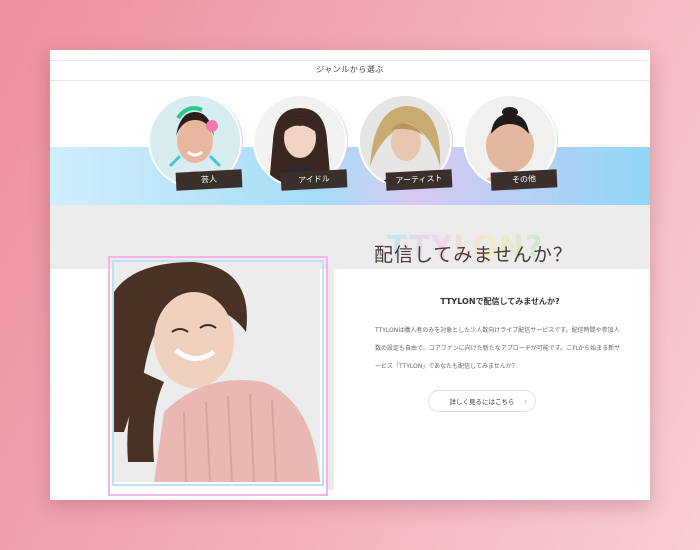 This screenshot has width=700, height=550. I want to click on genre-label: アイドル, so click(314, 180).